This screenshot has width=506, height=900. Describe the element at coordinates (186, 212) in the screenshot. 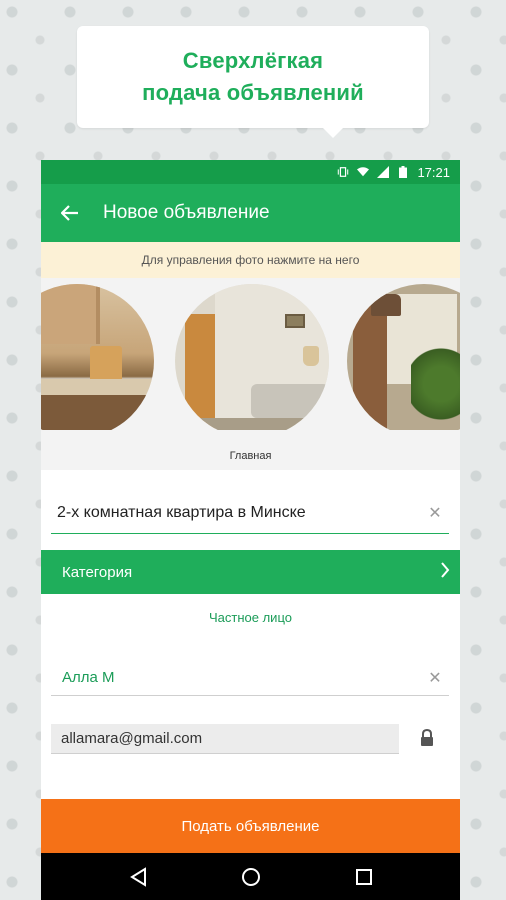

I see `page-title: Новое объявление` at that location.